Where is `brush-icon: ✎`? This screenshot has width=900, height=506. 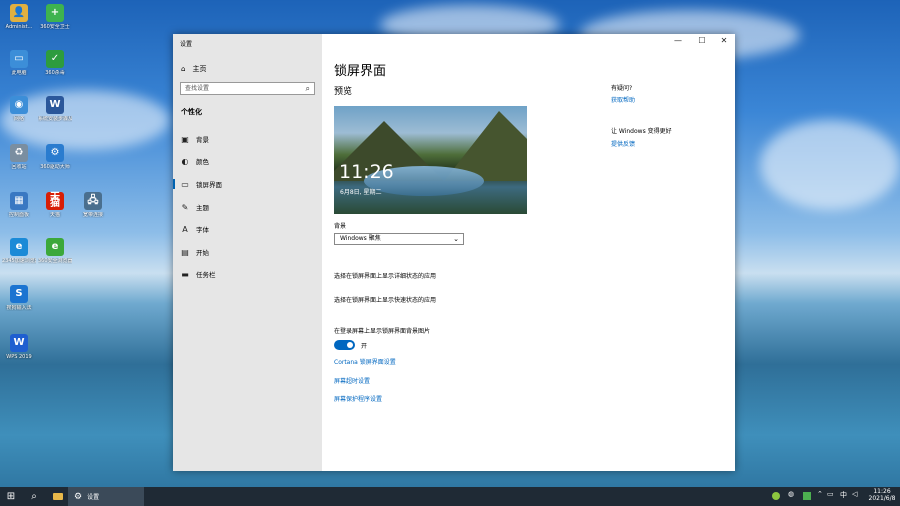
brush-icon: ✎ is located at coordinates (185, 207).